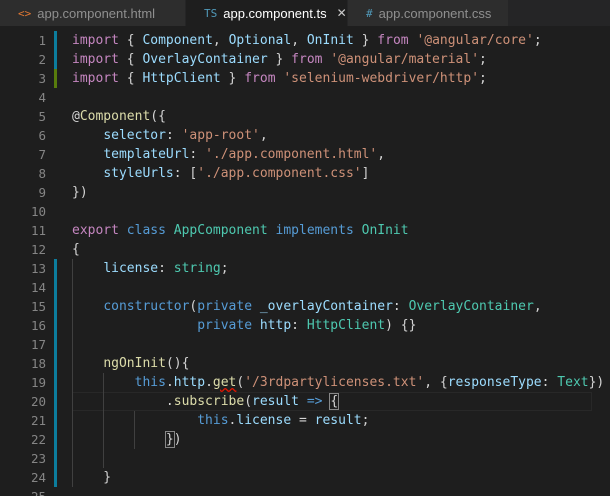 This screenshot has height=496, width=610. What do you see at coordinates (38, 268) in the screenshot?
I see `line-number: 13` at bounding box center [38, 268].